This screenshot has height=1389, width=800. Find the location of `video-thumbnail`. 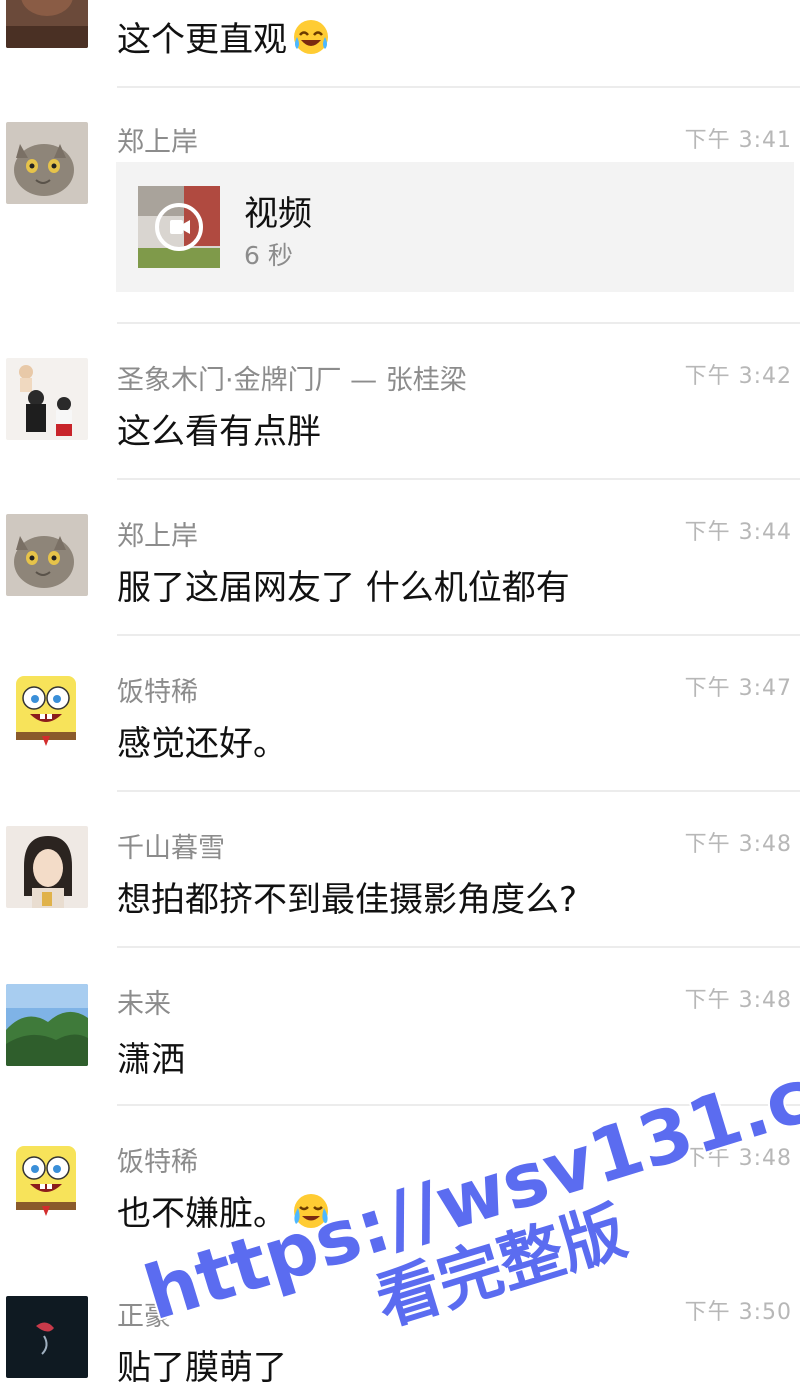

video-thumbnail is located at coordinates (179, 227).